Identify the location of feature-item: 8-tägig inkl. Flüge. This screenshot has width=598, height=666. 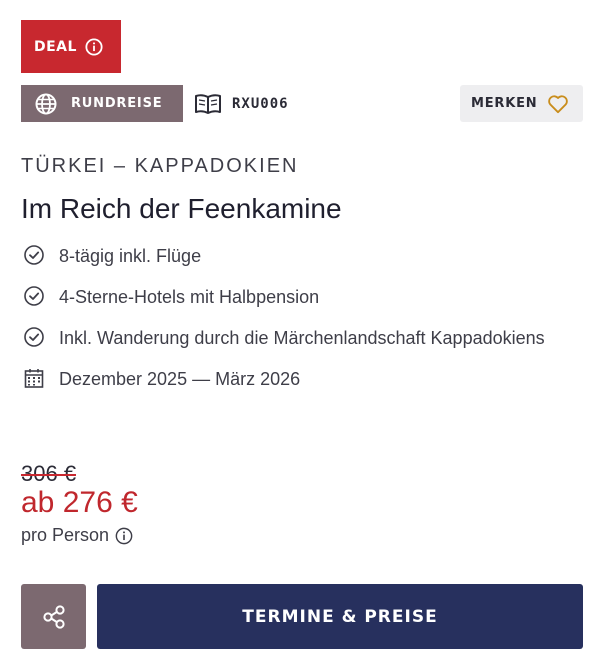
(293, 256).